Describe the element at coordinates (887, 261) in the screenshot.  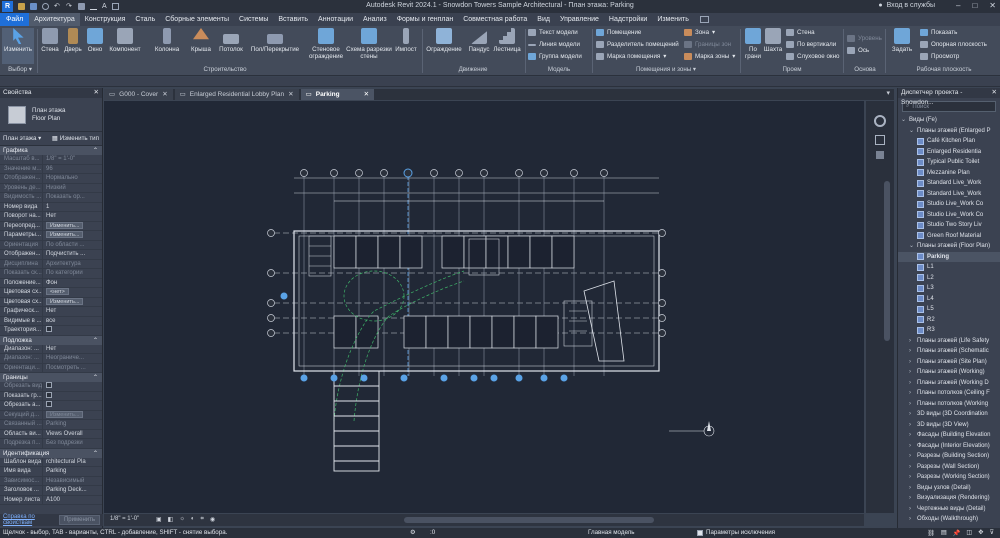
I see `vertical-scrollbar` at that location.